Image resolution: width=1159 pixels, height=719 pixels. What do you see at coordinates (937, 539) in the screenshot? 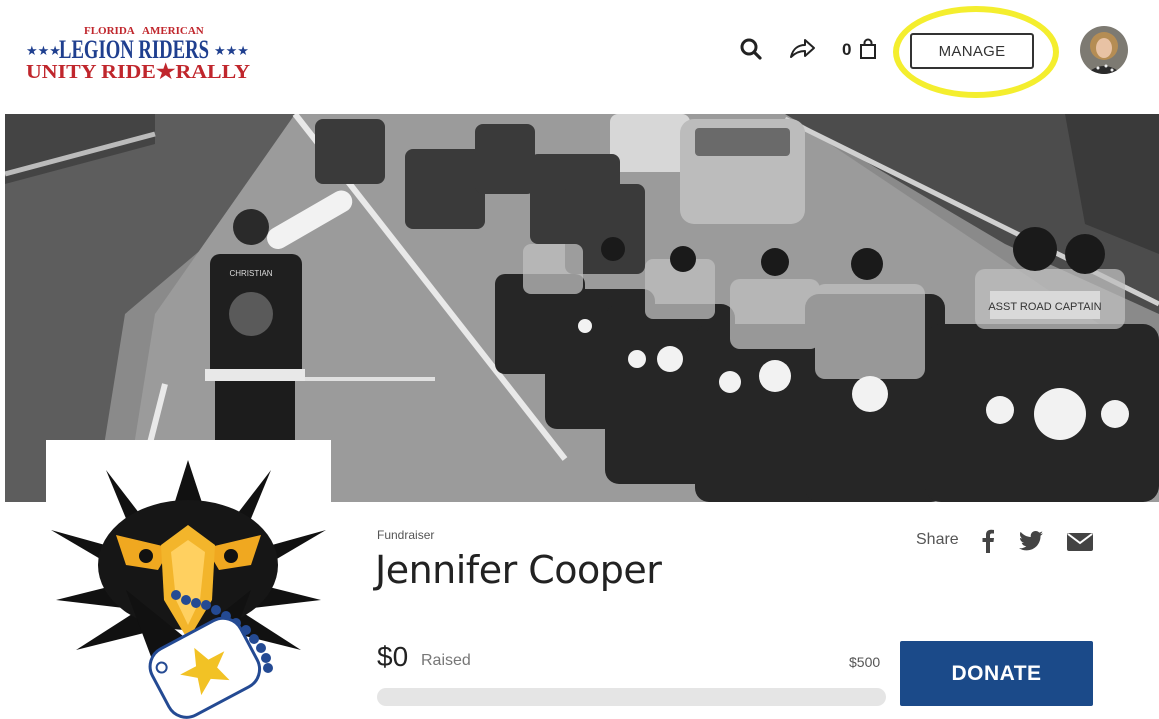
I see `share-label: Share` at bounding box center [937, 539].